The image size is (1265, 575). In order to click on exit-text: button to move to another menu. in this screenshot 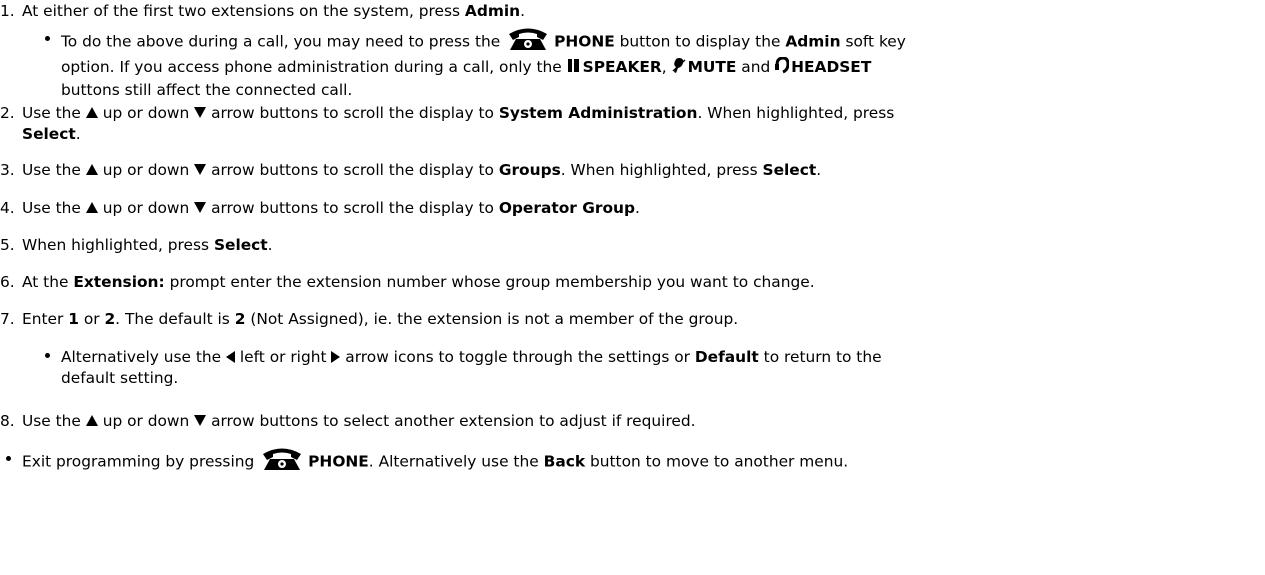, I will do `click(717, 461)`.